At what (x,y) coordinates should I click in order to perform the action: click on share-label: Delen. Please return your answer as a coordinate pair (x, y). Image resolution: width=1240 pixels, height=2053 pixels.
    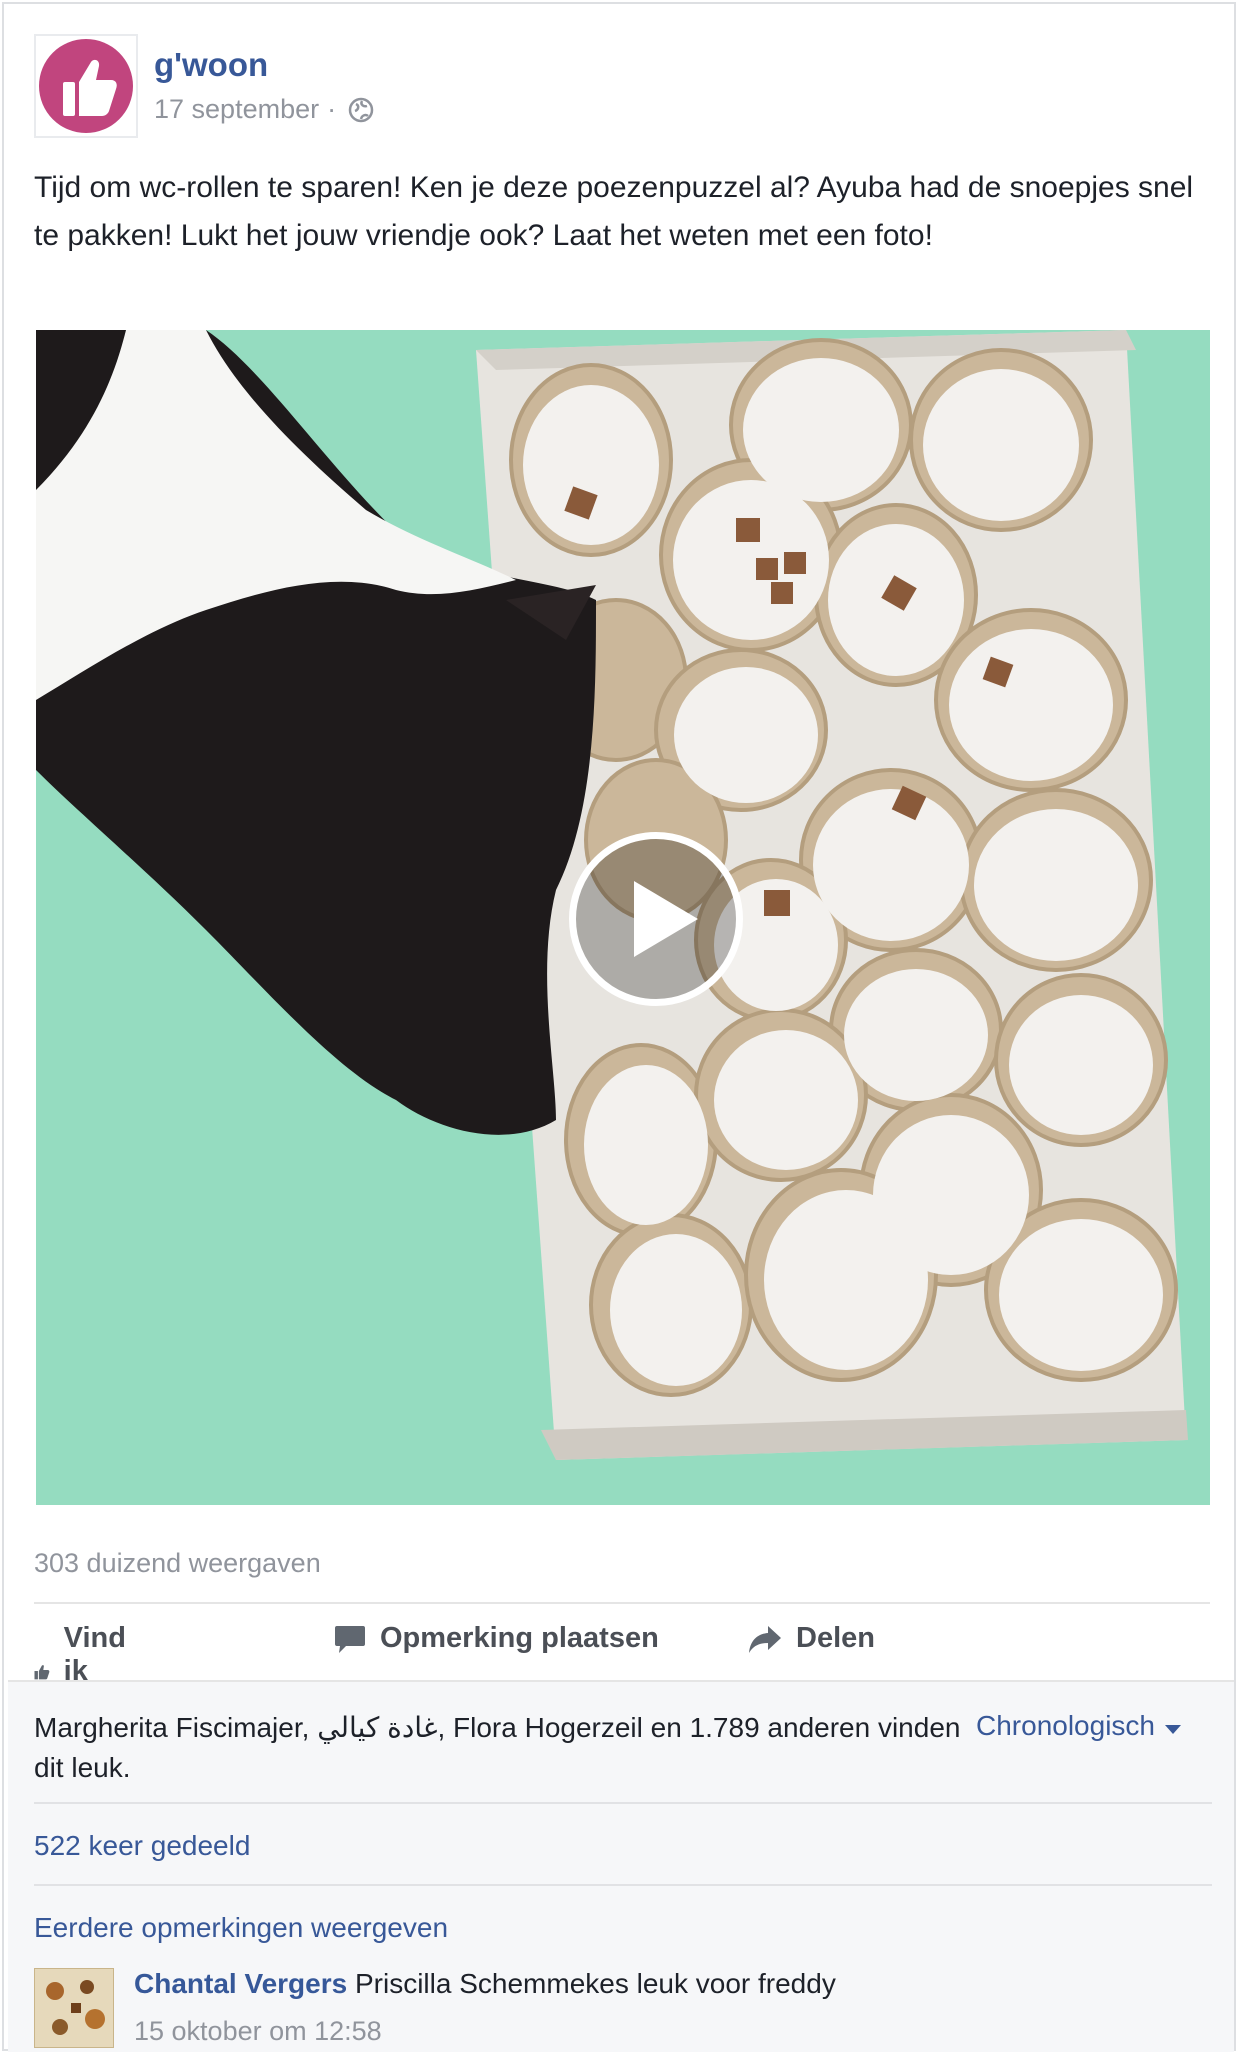
    Looking at the image, I should click on (835, 1638).